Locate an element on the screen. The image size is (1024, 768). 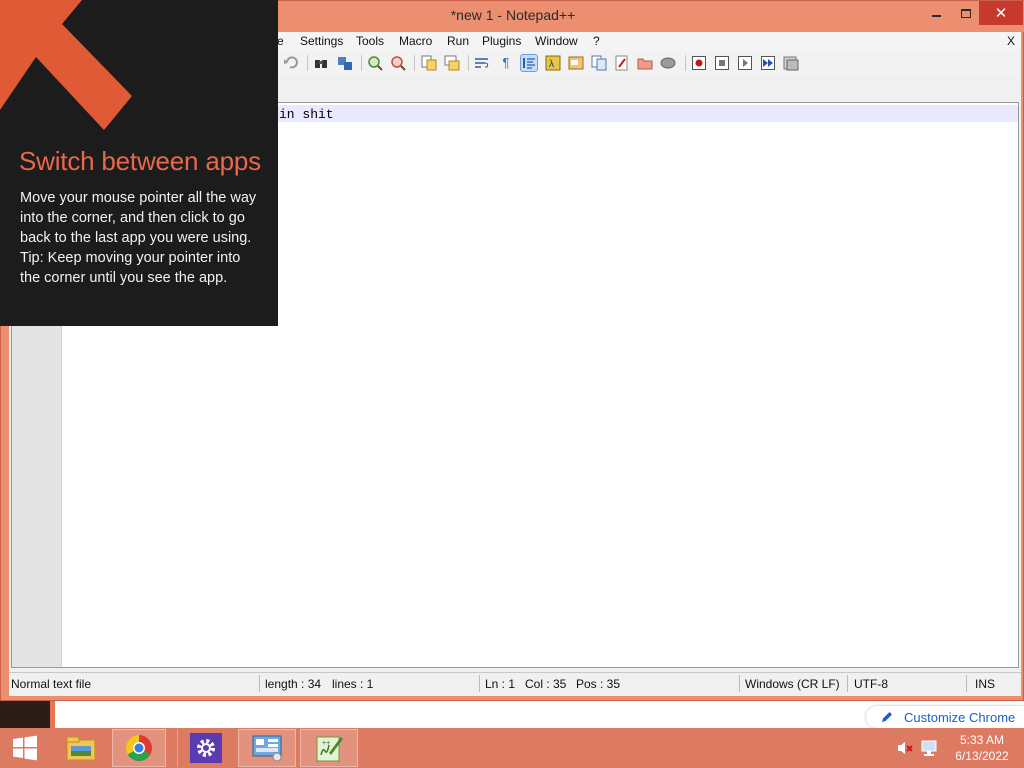
gear-icon is located at coordinates (205, 748).